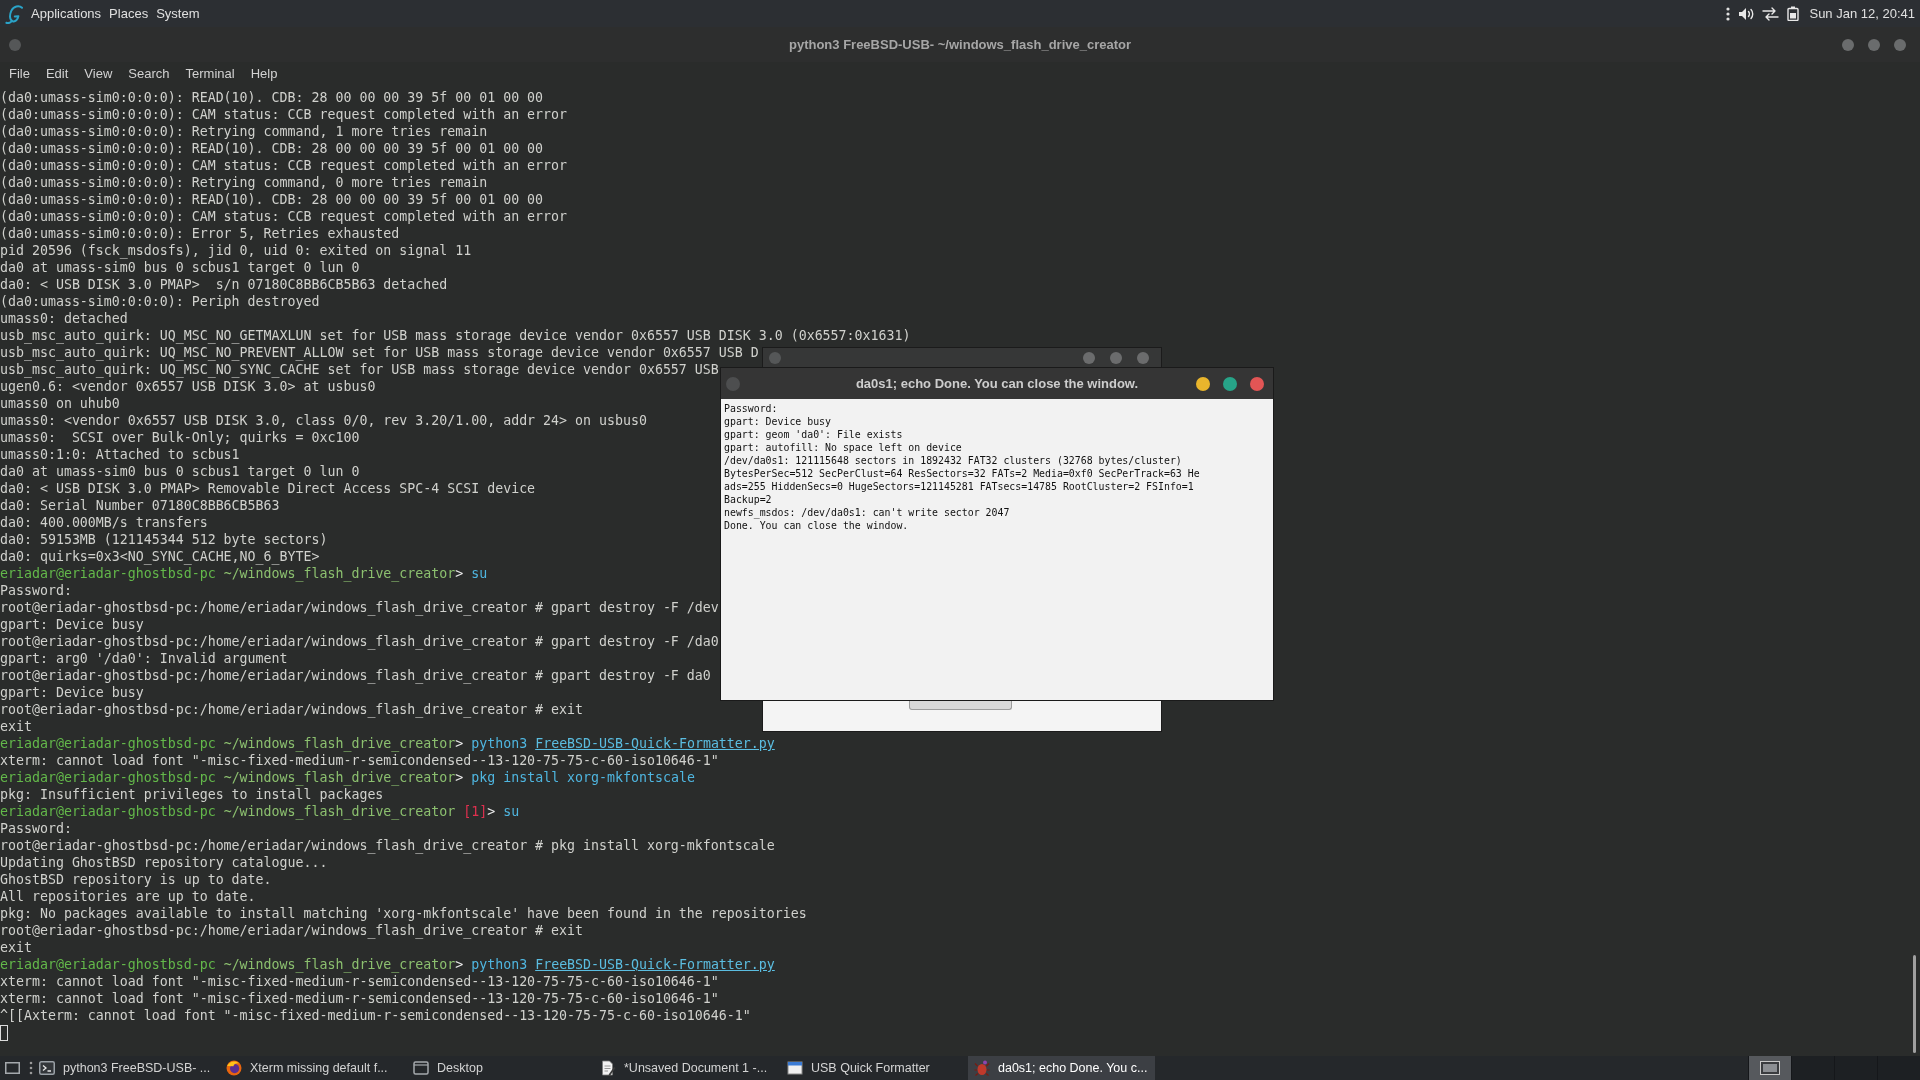 The width and height of the screenshot is (1920, 1080). Describe the element at coordinates (192, 794) in the screenshot. I see `terminal-line: pkg: Insufficient privileges to install packages` at that location.